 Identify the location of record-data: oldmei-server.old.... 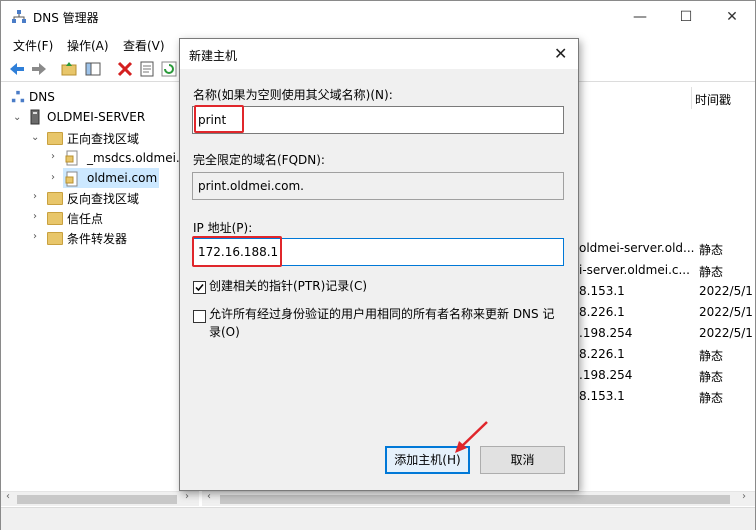
(636, 248).